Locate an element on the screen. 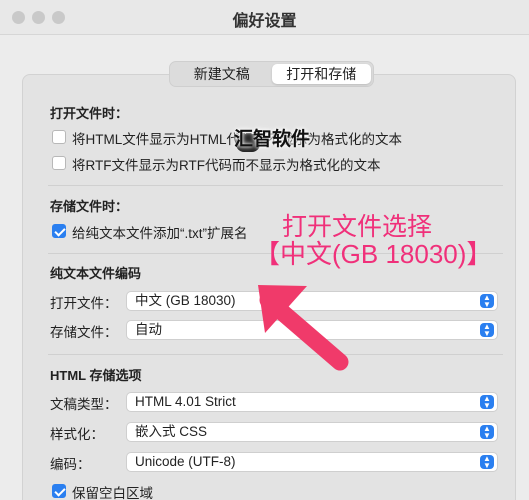 Image resolution: width=529 pixels, height=500 pixels. tab-open-save: 打开和存储 is located at coordinates (321, 74).